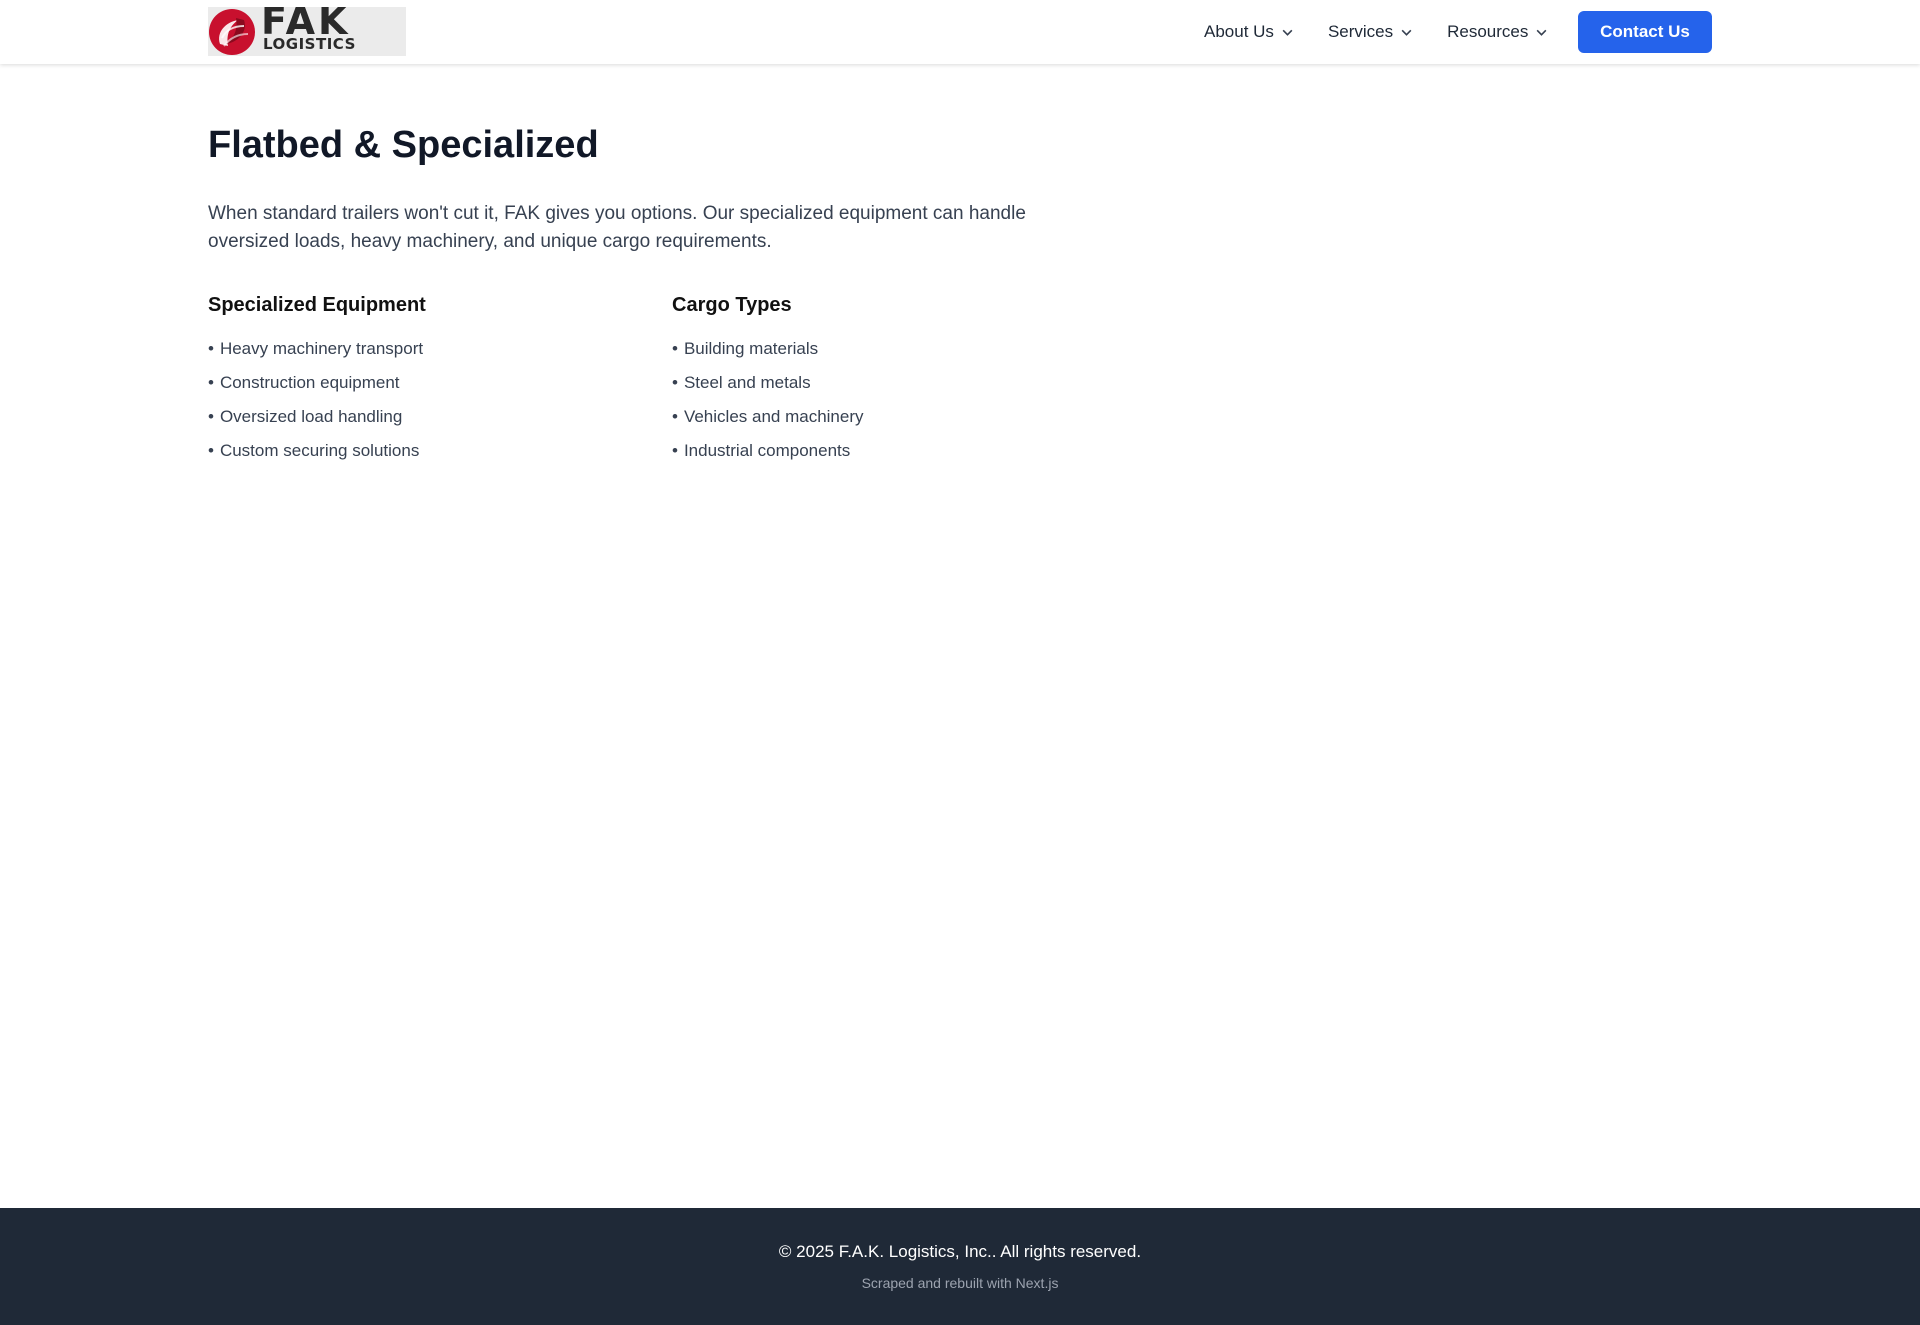 The width and height of the screenshot is (1920, 1325). Describe the element at coordinates (1239, 31) in the screenshot. I see `nav-item-label: About Us` at that location.